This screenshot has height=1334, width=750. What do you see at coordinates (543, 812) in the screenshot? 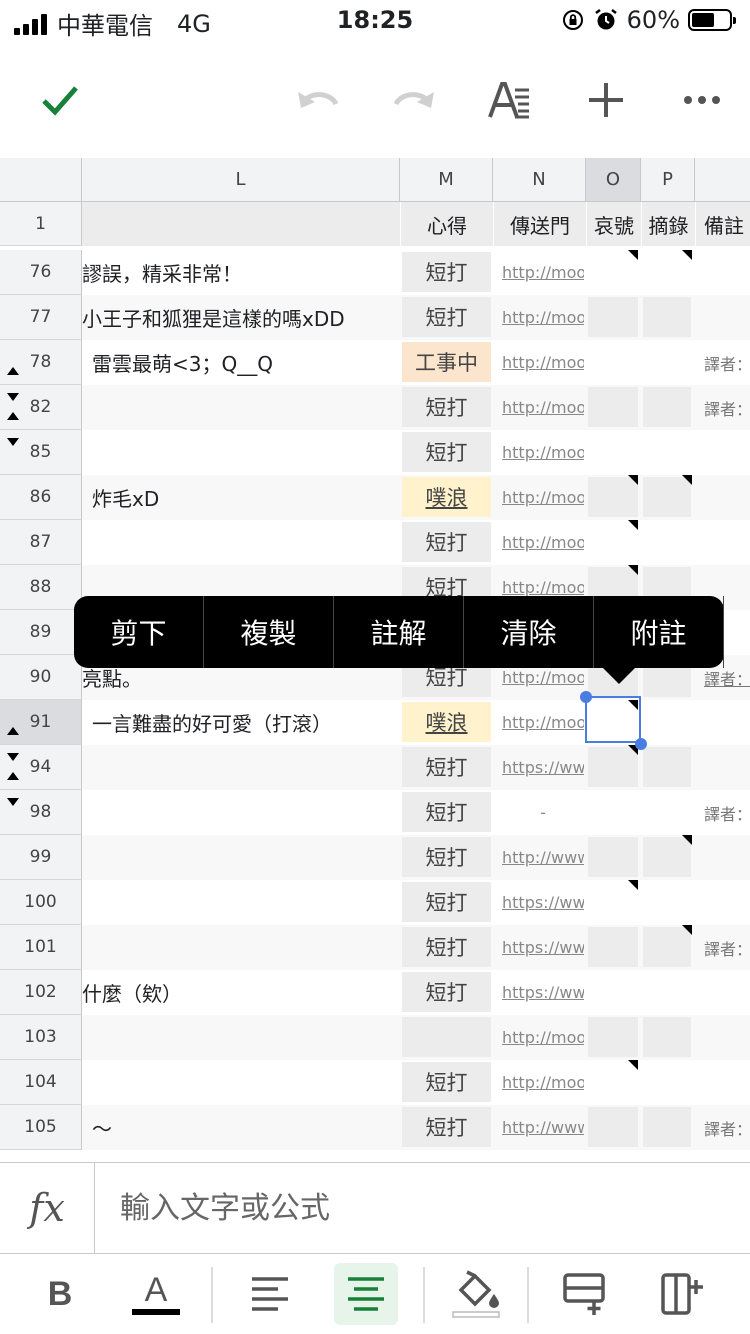
I see `cell-n-link: -` at bounding box center [543, 812].